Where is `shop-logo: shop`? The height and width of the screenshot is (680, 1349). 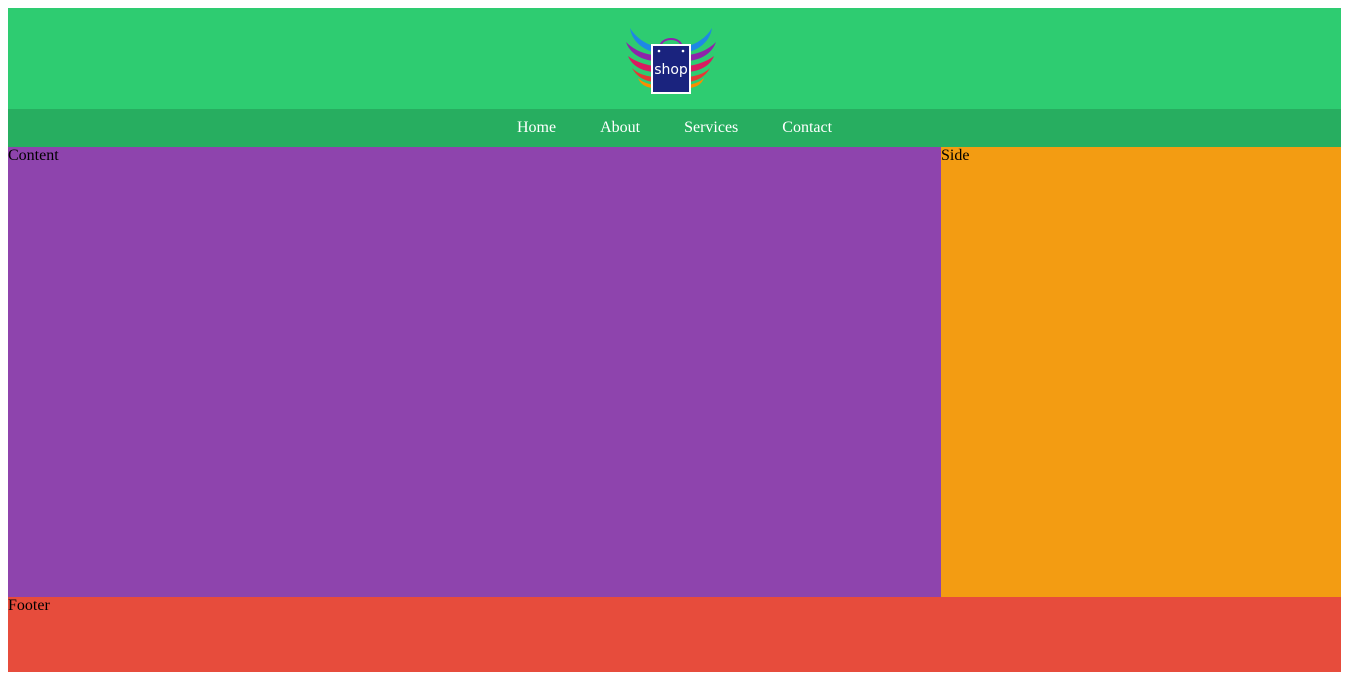 shop-logo: shop is located at coordinates (671, 60).